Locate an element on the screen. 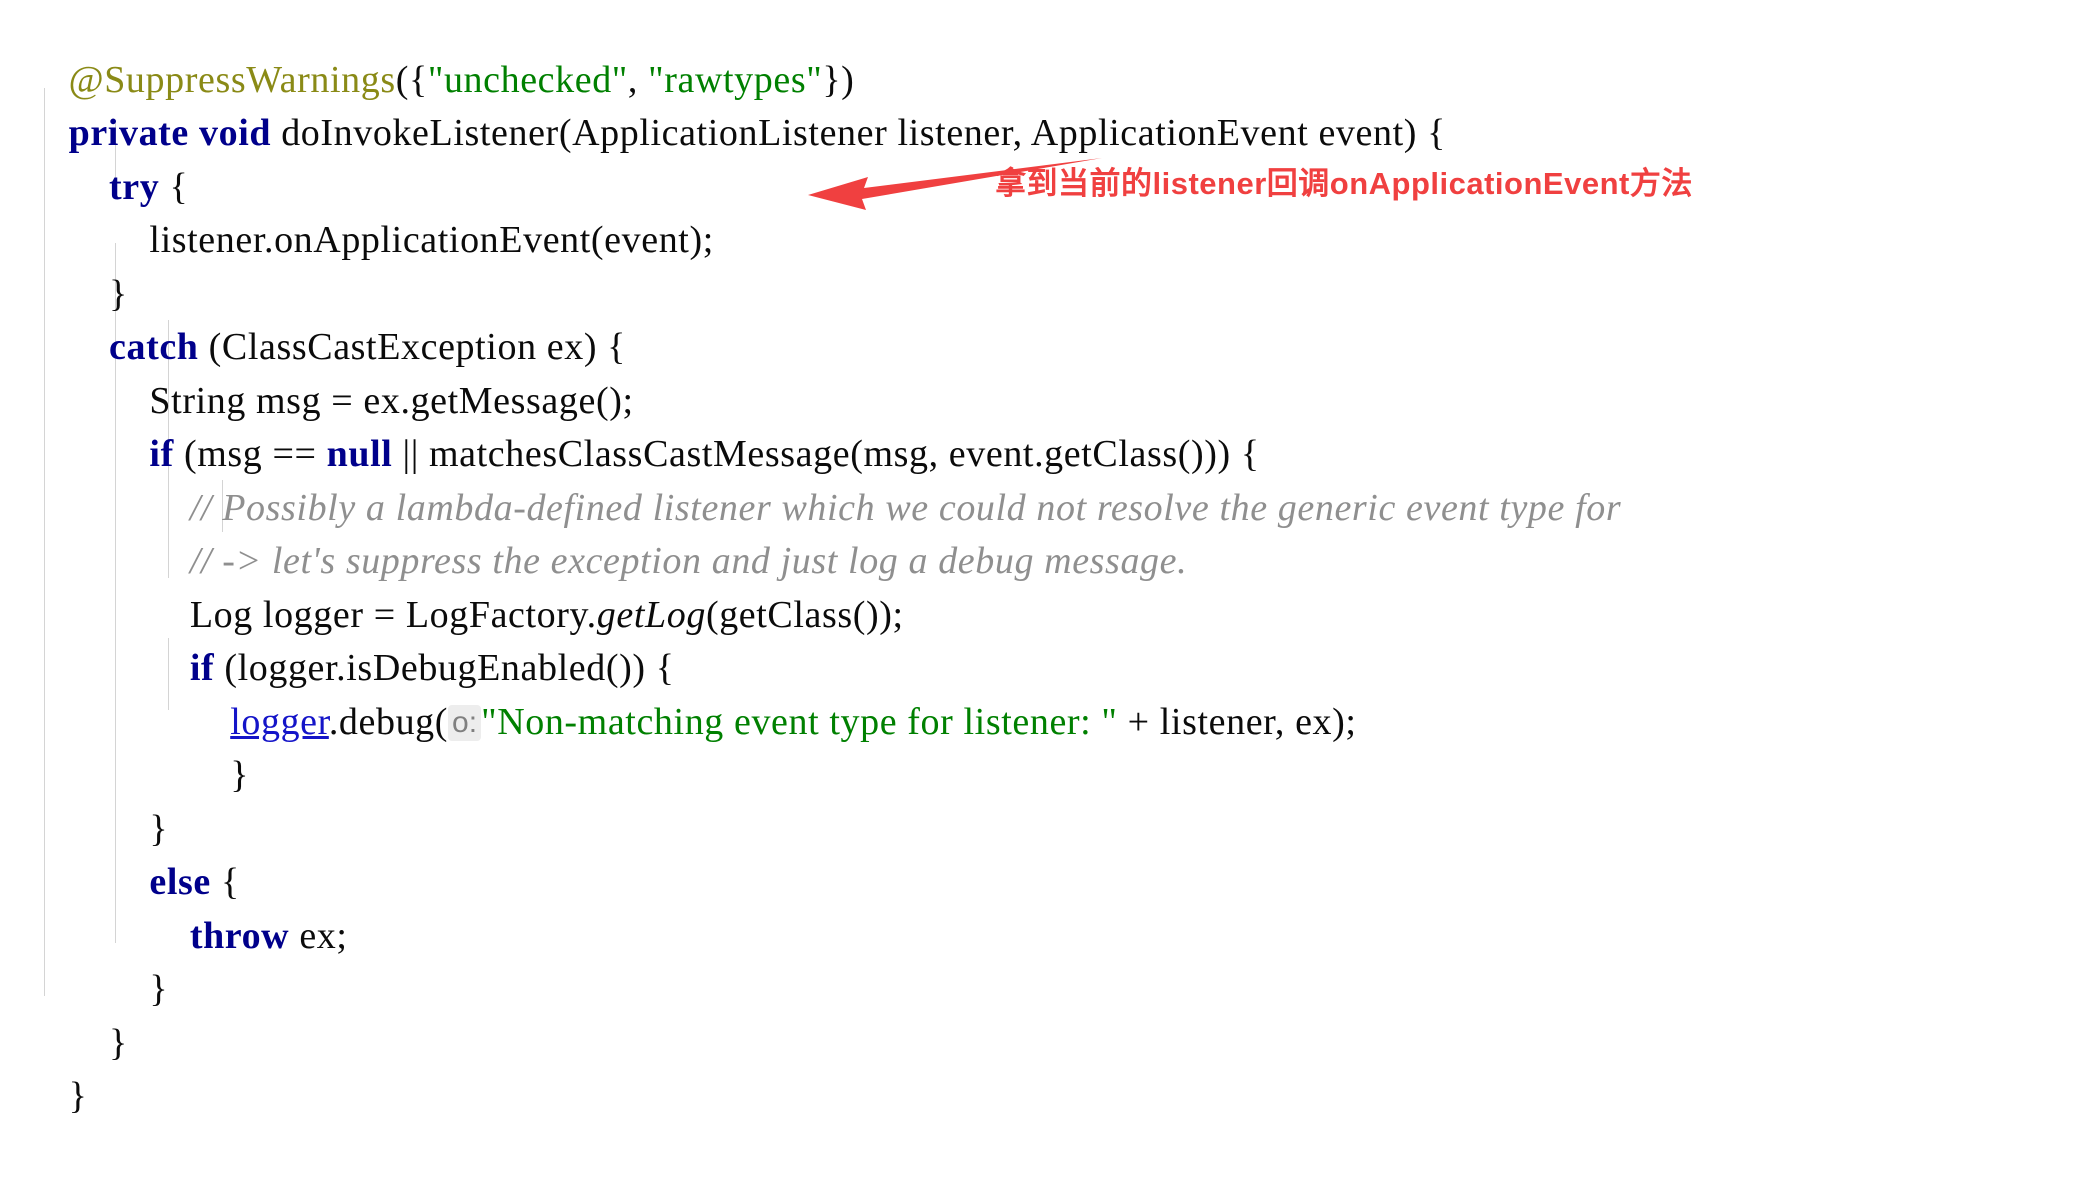 The image size is (2098, 1177). code-line-12: if (logger.isDebugEnabled()) { is located at coordinates (337, 639).